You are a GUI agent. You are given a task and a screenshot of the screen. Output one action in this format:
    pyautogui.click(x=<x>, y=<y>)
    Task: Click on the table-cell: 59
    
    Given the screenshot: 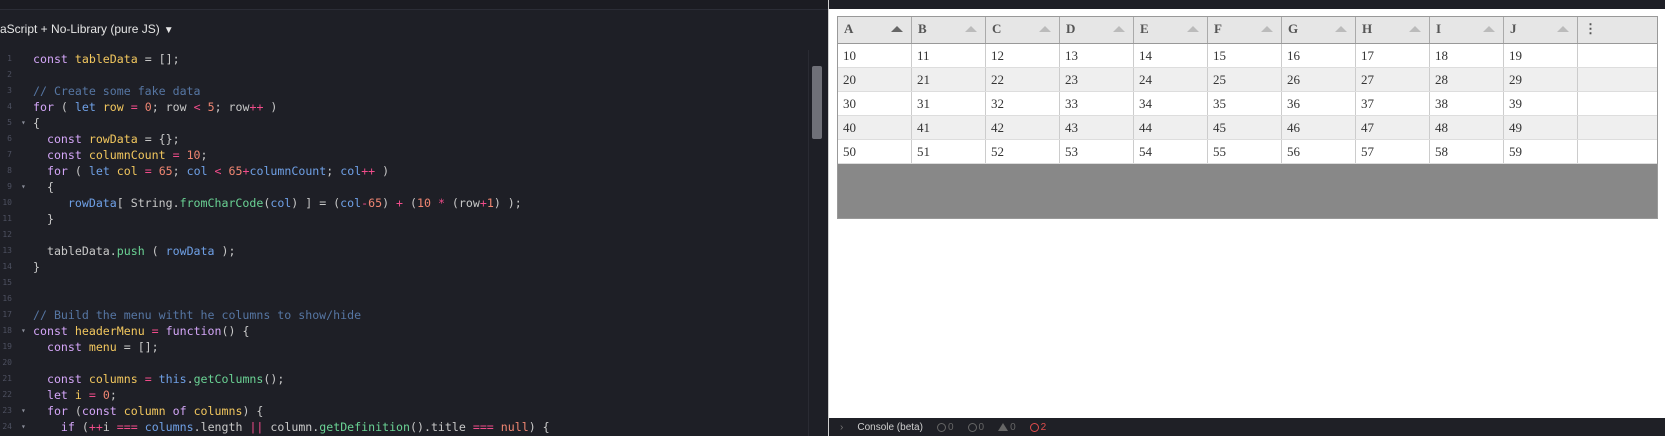 What is the action you would take?
    pyautogui.click(x=1541, y=151)
    